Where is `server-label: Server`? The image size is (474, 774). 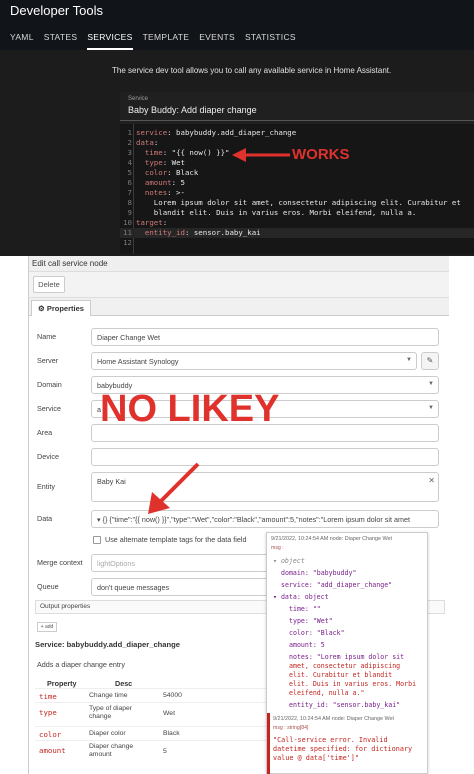 server-label: Server is located at coordinates (48, 360).